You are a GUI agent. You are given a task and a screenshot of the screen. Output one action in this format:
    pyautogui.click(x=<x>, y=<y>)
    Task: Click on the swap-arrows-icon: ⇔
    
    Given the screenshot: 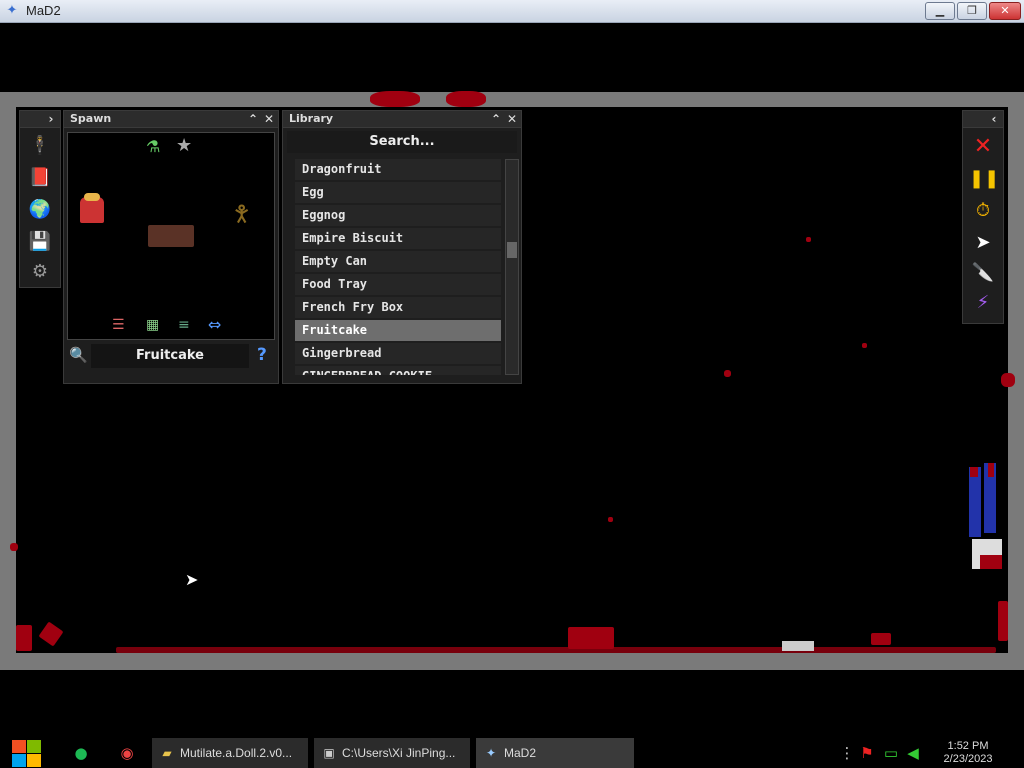 What is the action you would take?
    pyautogui.click(x=214, y=324)
    